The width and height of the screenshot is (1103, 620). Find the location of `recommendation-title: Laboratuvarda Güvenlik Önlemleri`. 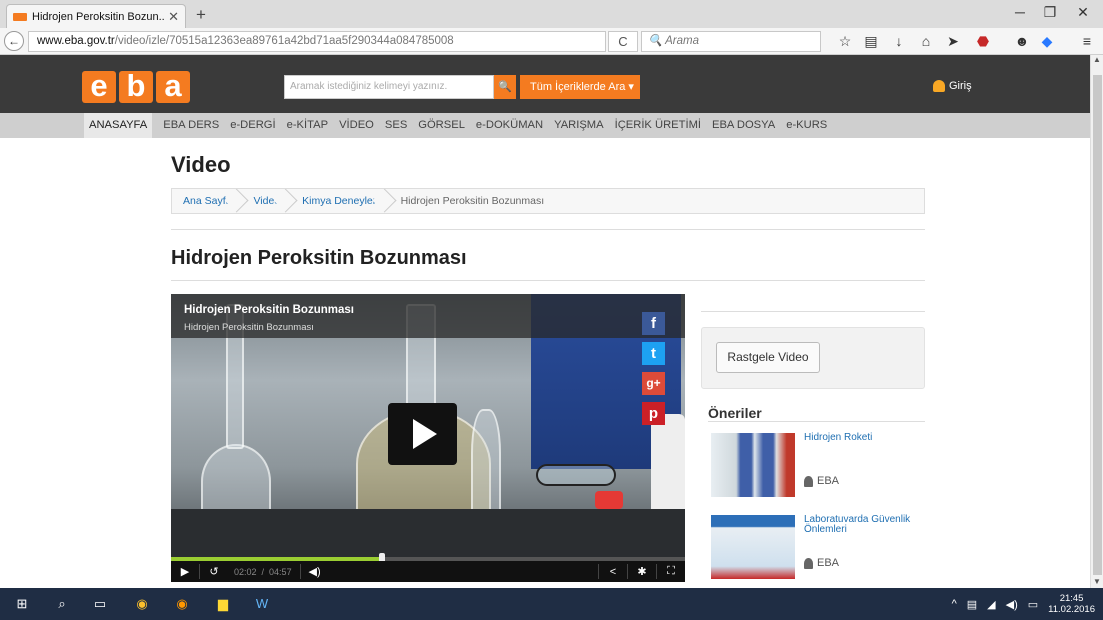

recommendation-title: Laboratuvarda Güvenlik Önlemleri is located at coordinates (866, 525).